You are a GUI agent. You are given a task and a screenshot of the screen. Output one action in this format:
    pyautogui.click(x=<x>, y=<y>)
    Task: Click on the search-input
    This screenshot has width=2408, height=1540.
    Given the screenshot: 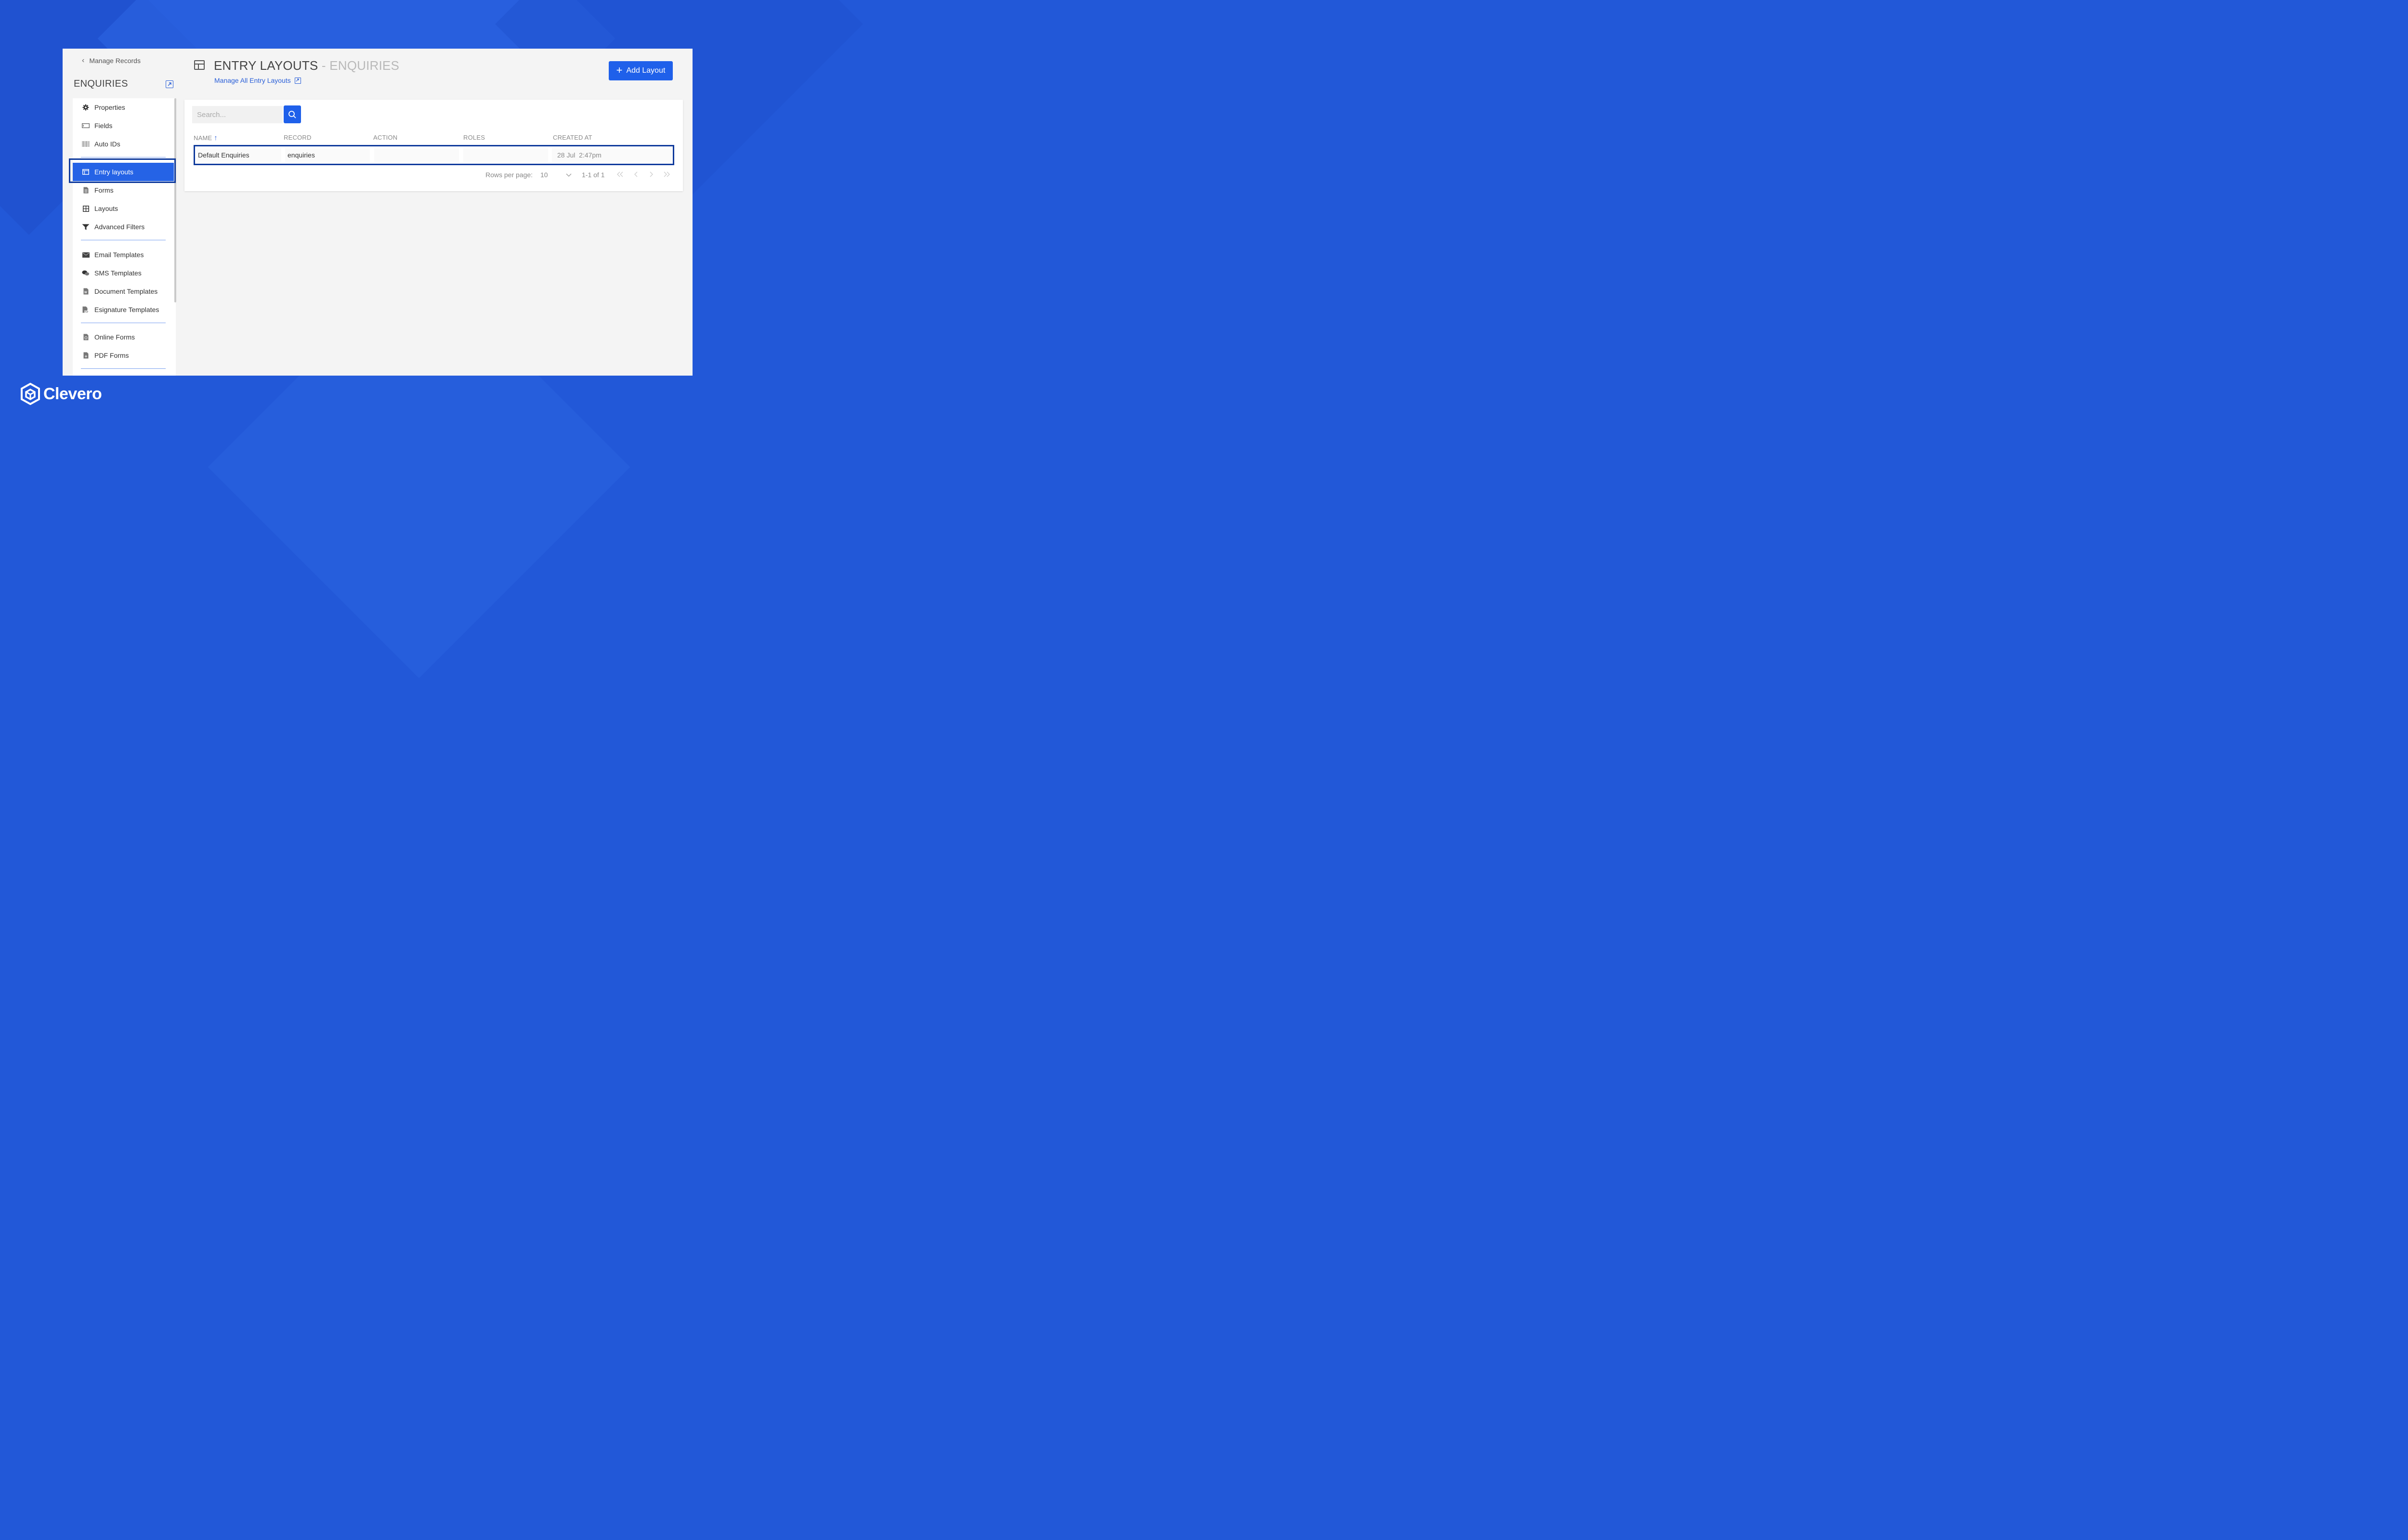 What is the action you would take?
    pyautogui.click(x=237, y=114)
    